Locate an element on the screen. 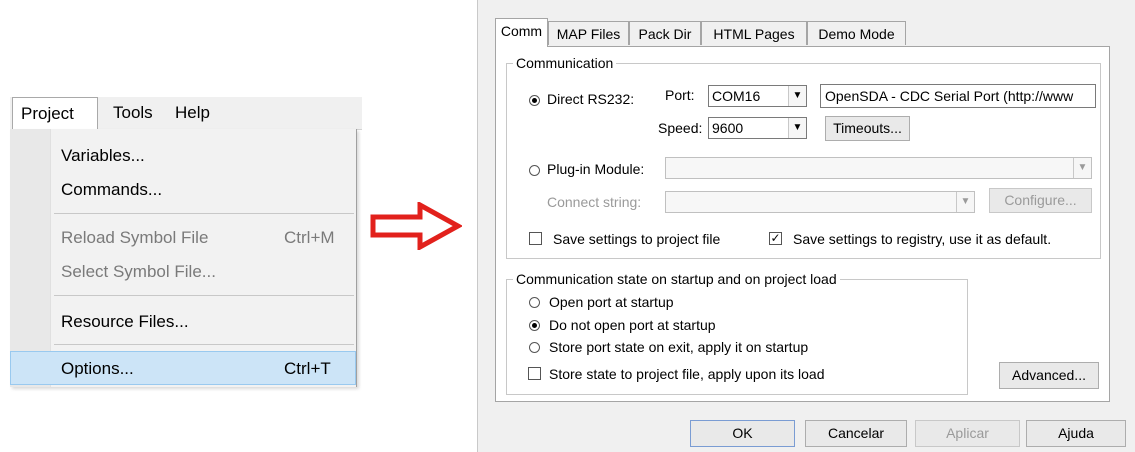 This screenshot has height=452, width=1135. apply-button-label: Aplicar is located at coordinates (967, 433).